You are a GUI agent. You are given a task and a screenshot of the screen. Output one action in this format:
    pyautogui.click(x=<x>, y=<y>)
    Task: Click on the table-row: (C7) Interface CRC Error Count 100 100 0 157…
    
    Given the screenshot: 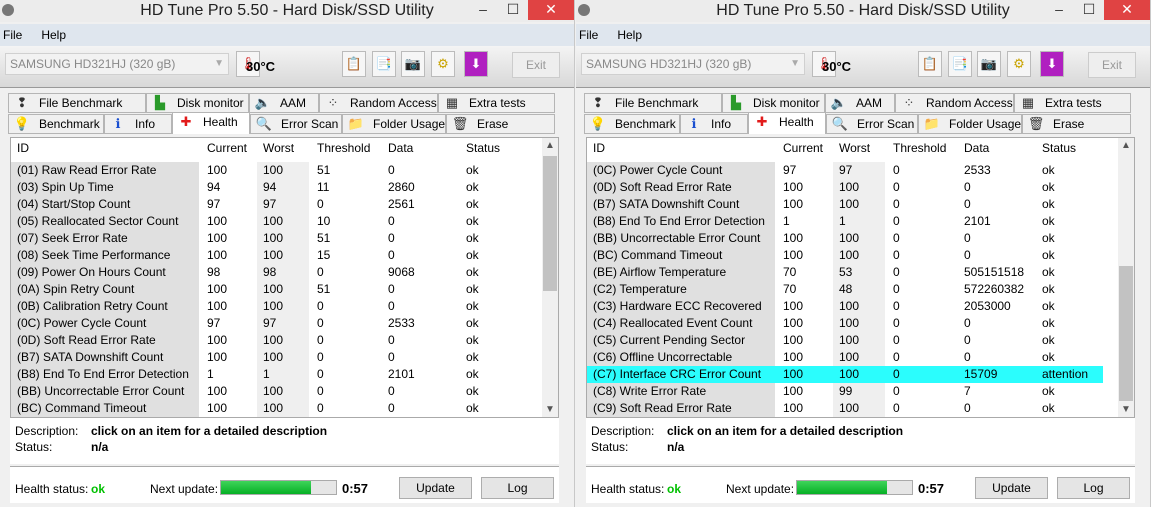 What is the action you would take?
    pyautogui.click(x=845, y=374)
    